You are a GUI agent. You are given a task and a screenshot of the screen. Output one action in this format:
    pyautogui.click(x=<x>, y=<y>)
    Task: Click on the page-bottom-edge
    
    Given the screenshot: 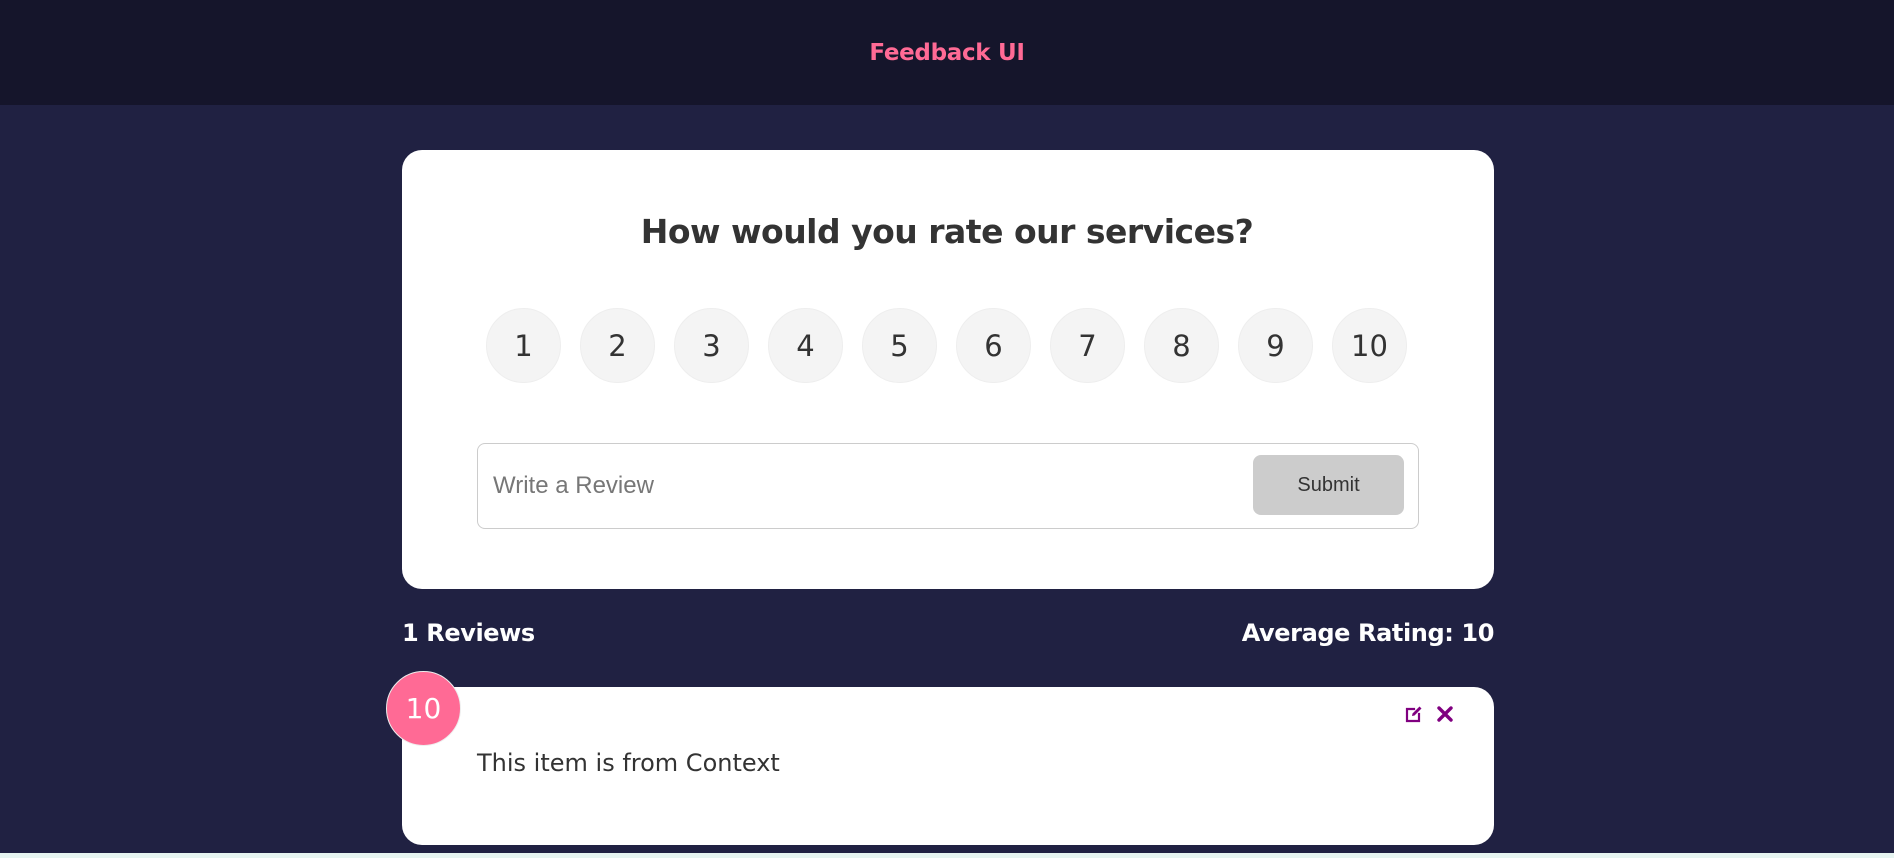 What is the action you would take?
    pyautogui.click(x=947, y=855)
    